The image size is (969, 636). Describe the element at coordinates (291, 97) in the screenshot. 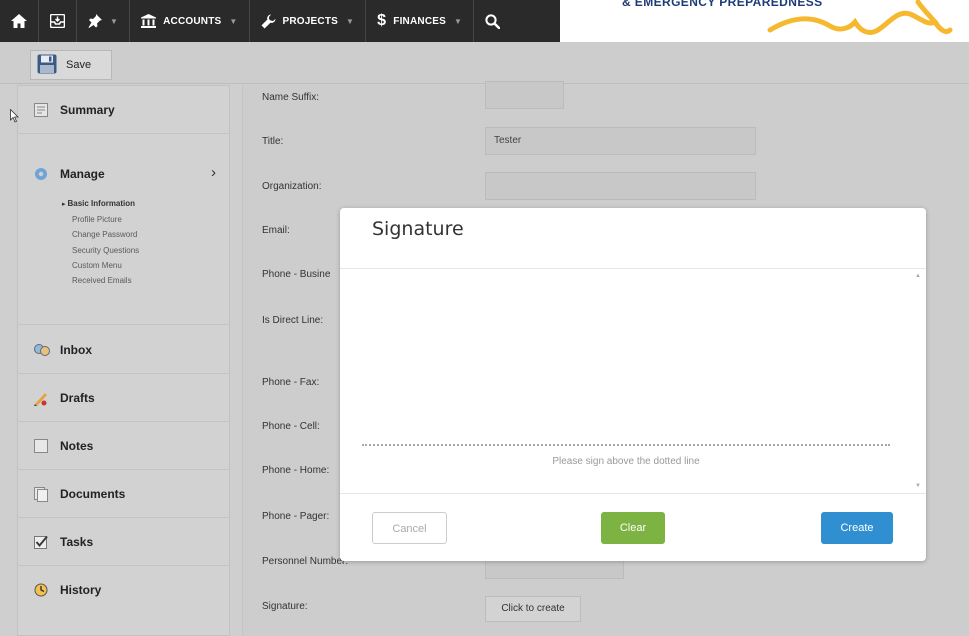

I see `name-suffix-label: Name Suffix:` at that location.